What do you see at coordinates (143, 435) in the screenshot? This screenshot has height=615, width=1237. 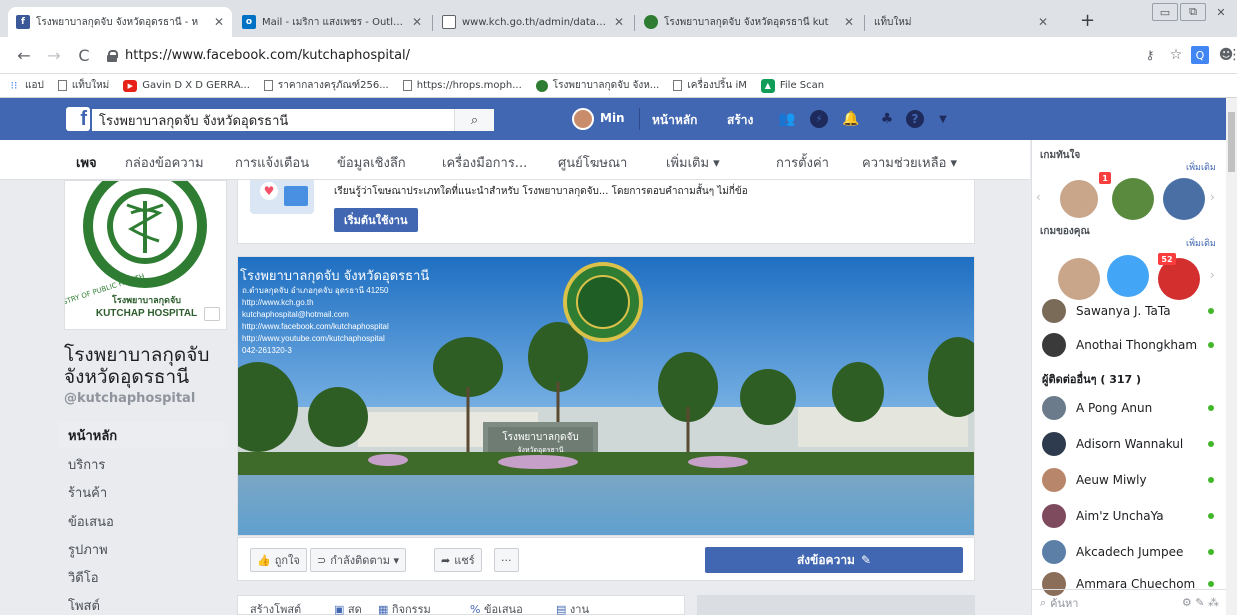 I see `nav-home: หน้าหลัก` at bounding box center [143, 435].